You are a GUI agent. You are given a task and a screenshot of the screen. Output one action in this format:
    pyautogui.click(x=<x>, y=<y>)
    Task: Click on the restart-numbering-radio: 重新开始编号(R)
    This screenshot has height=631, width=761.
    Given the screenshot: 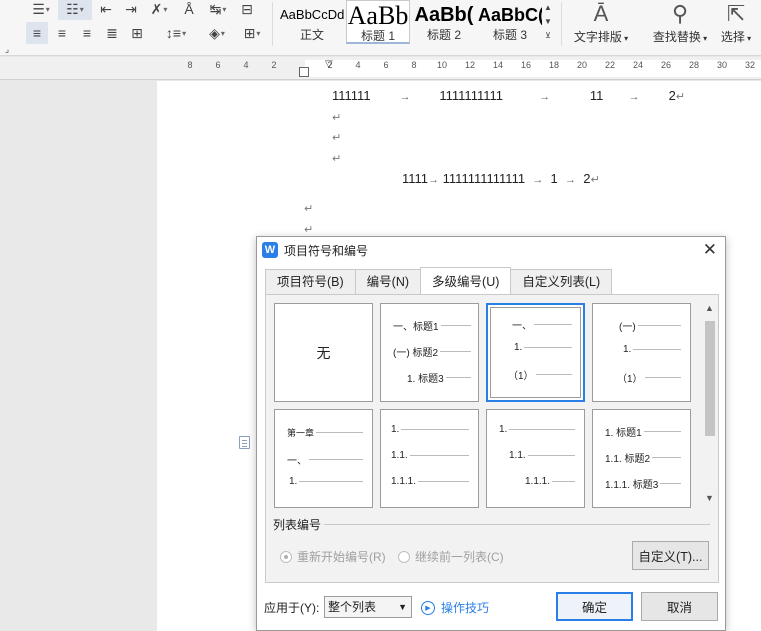 What is the action you would take?
    pyautogui.click(x=333, y=556)
    